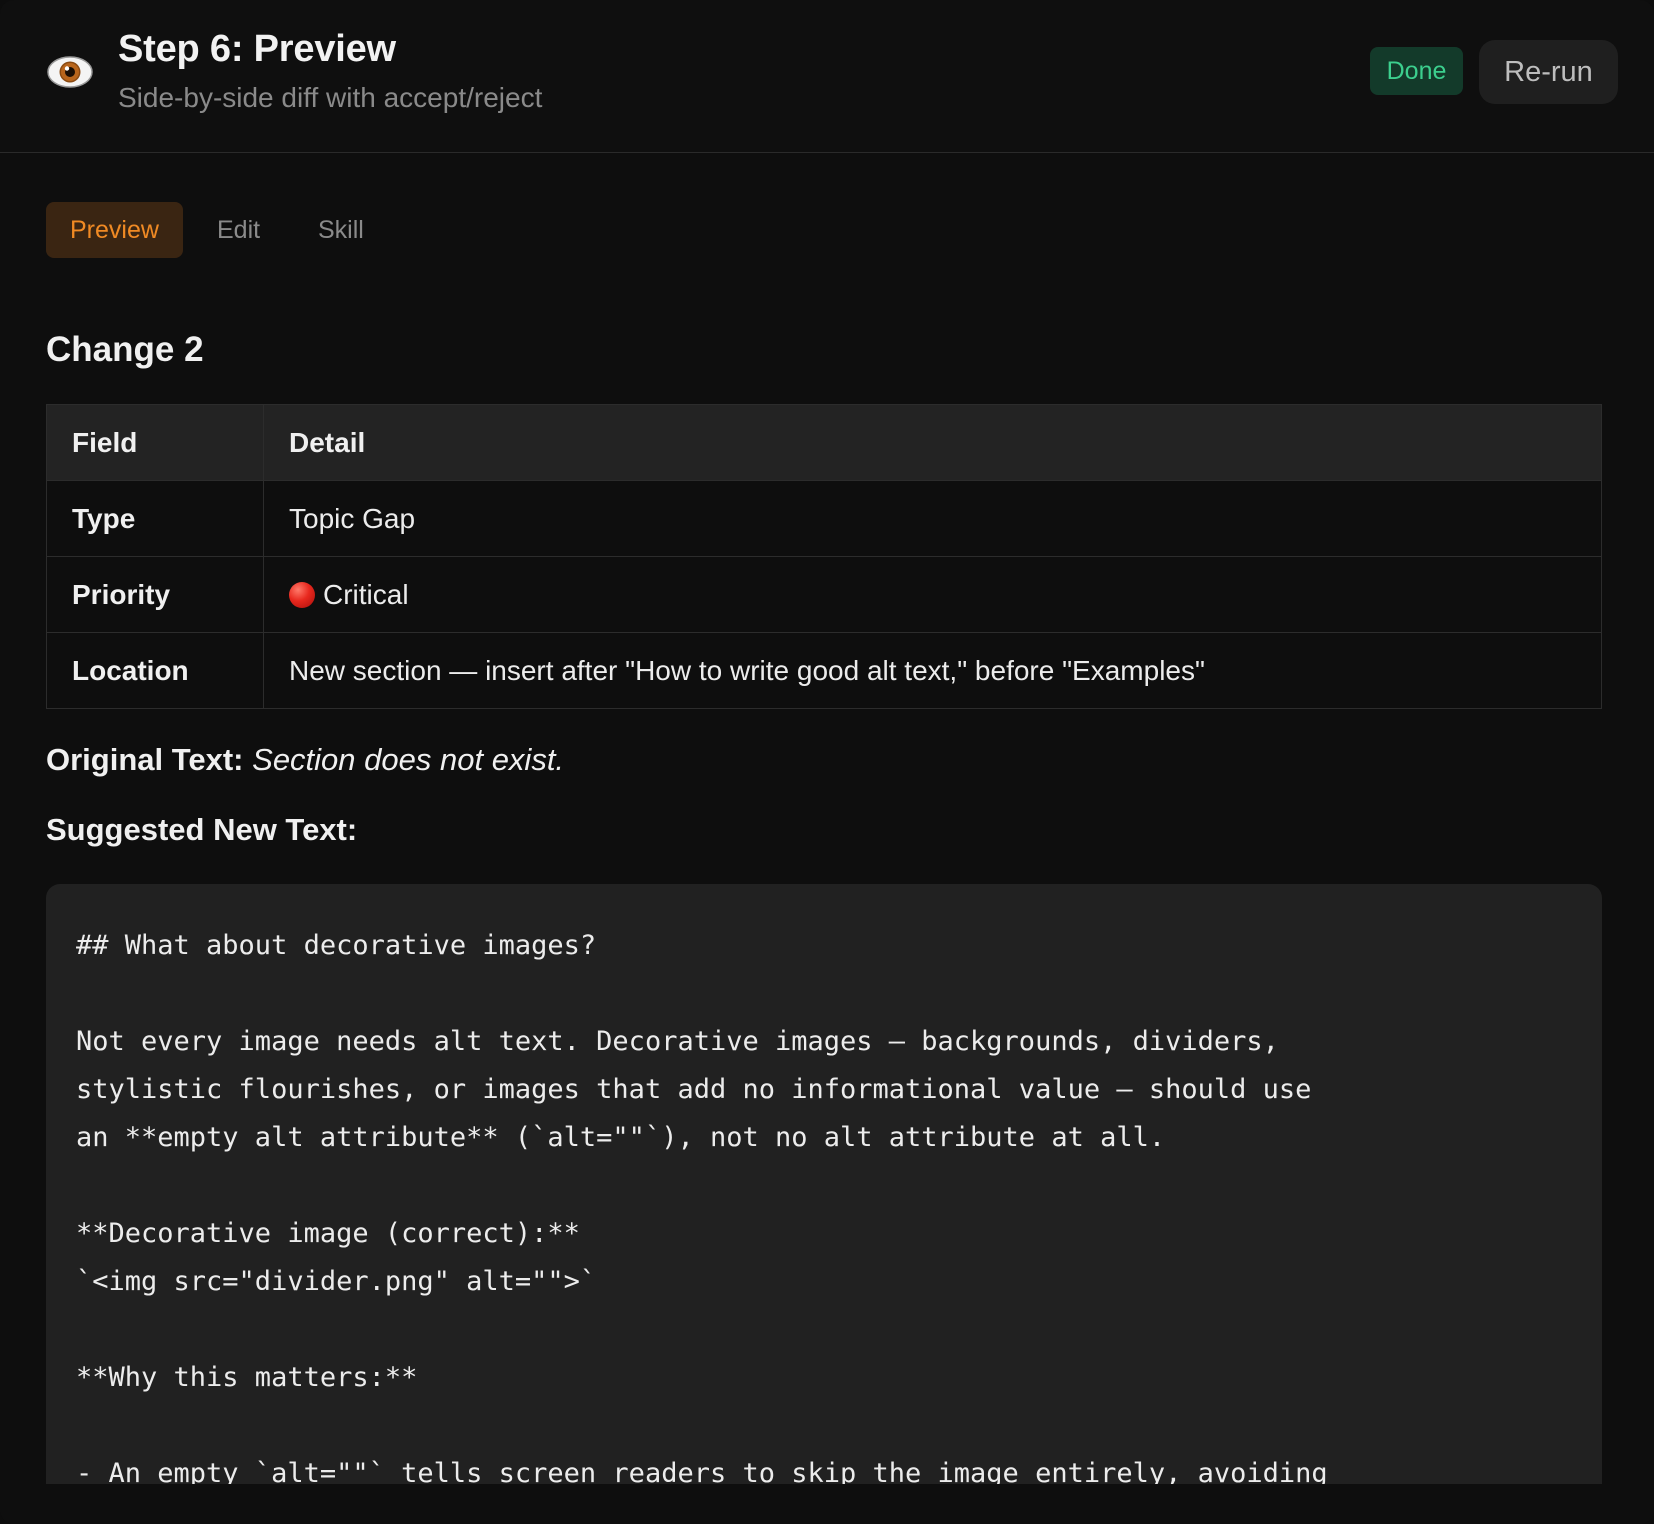 The width and height of the screenshot is (1654, 1524). I want to click on step-subtitle: Side-by-side diff with accept/reject, so click(330, 97).